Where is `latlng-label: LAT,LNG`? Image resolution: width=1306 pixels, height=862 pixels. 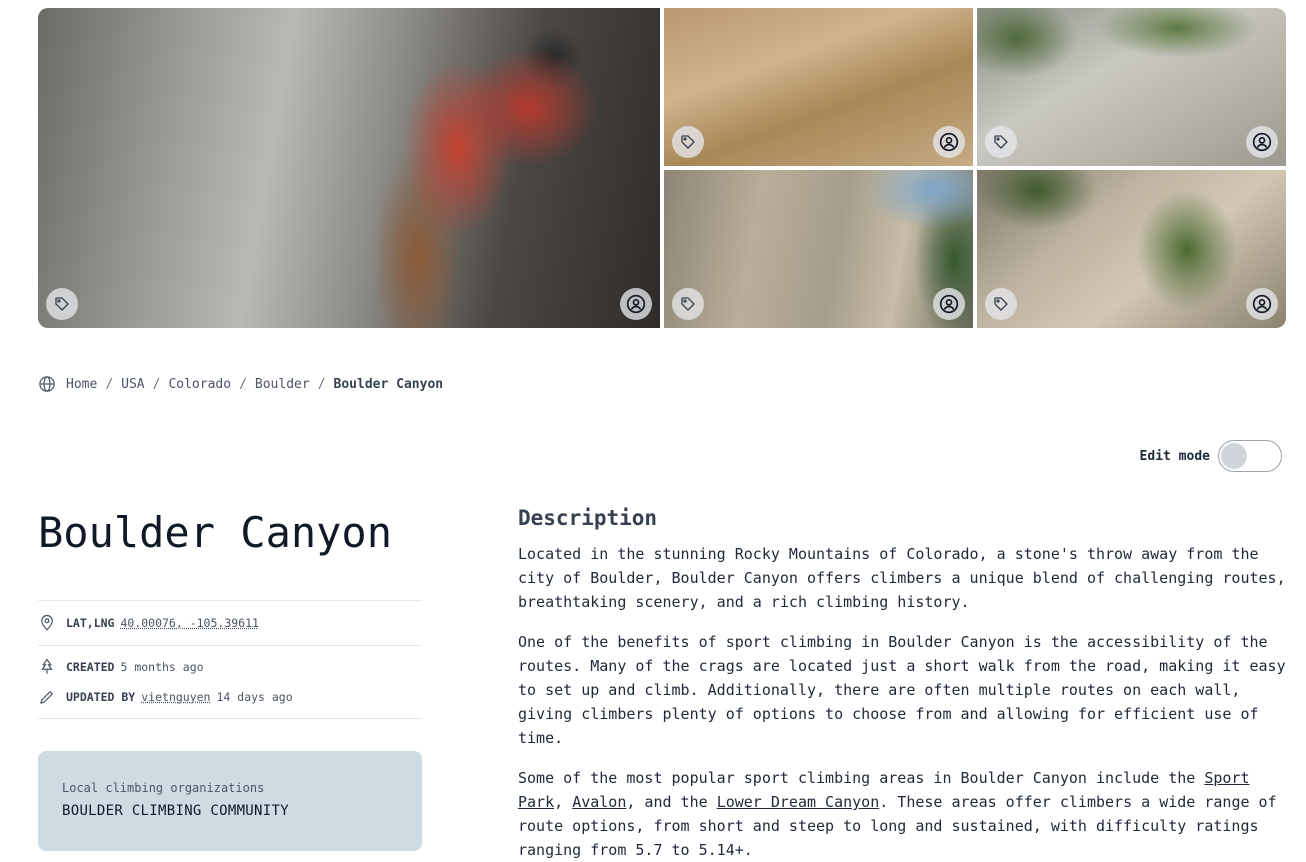
latlng-label: LAT,LNG is located at coordinates (90, 623).